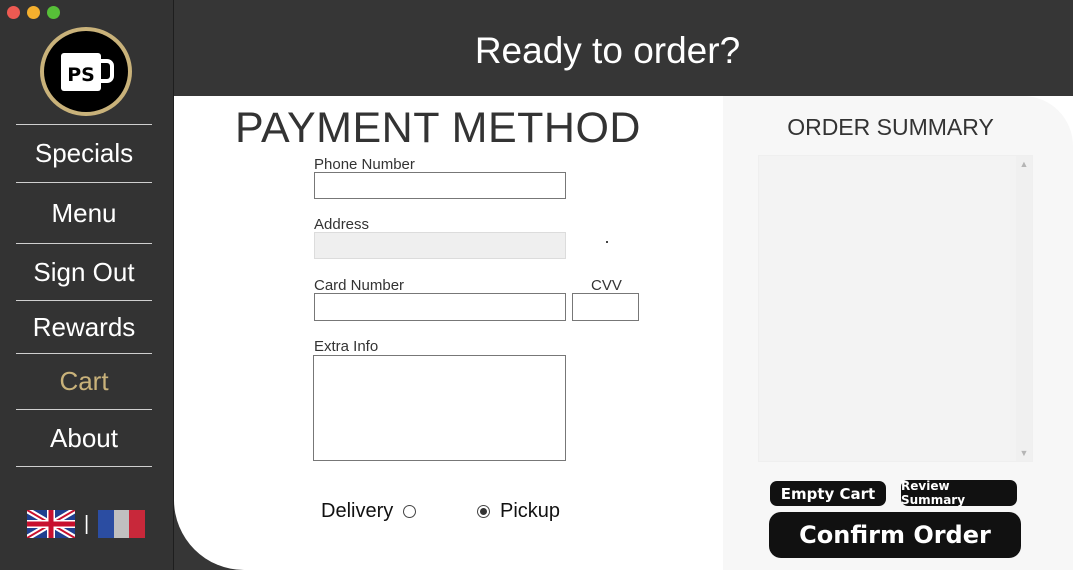  What do you see at coordinates (84, 326) in the screenshot?
I see `sidebar-item-rewards: Rewards` at bounding box center [84, 326].